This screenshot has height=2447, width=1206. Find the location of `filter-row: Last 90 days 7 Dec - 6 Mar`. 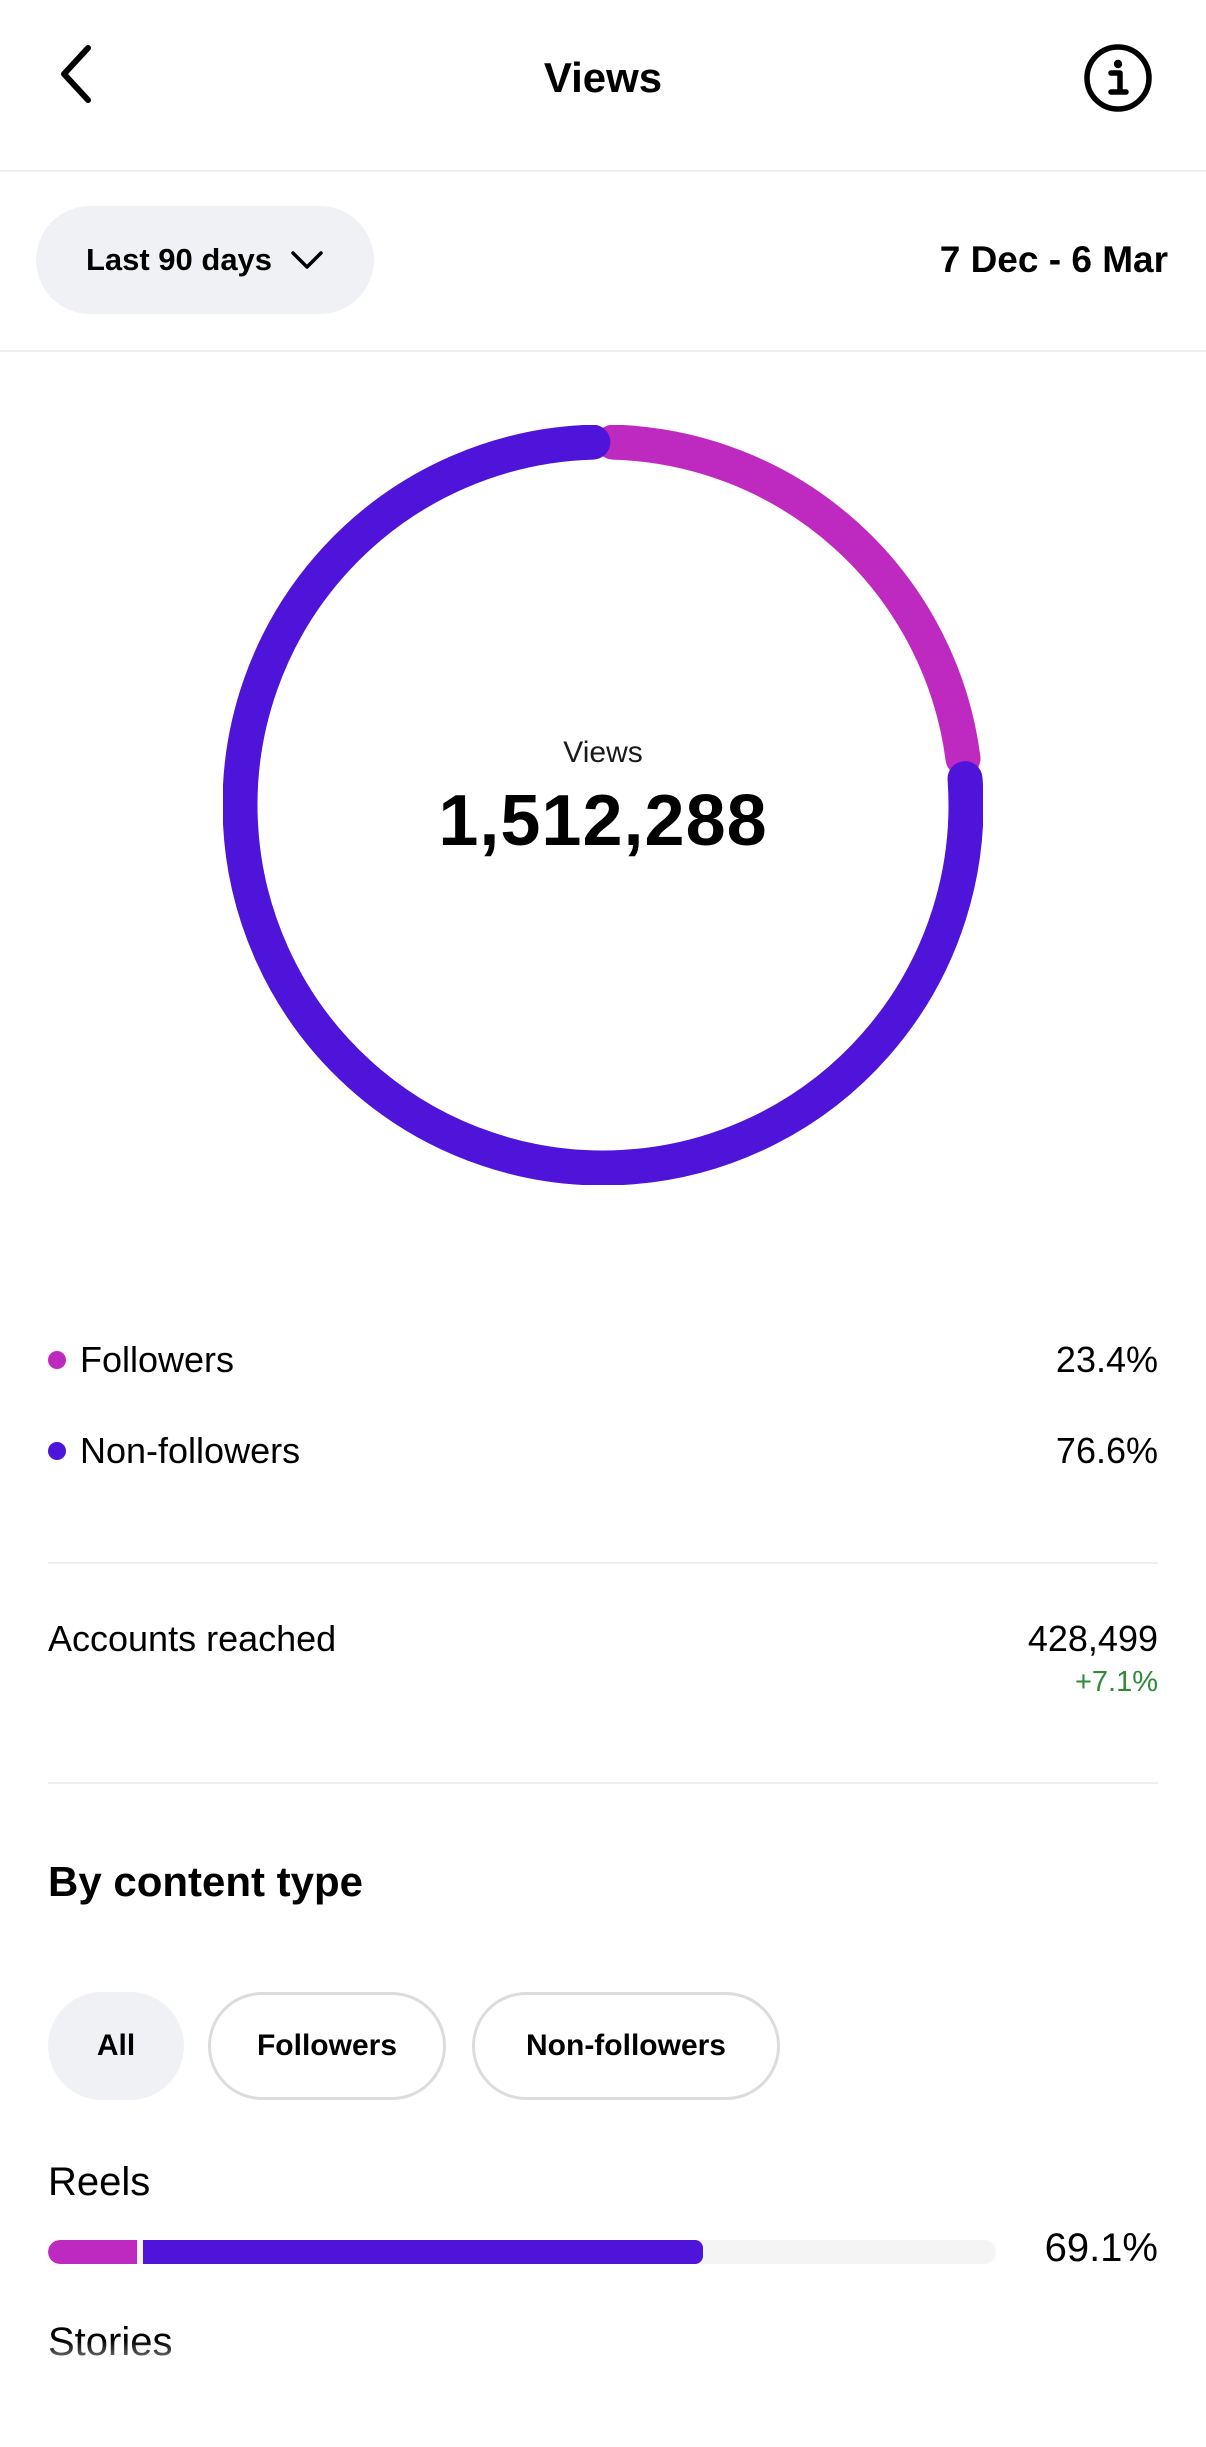

filter-row: Last 90 days 7 Dec - 6 Mar is located at coordinates (603, 262).